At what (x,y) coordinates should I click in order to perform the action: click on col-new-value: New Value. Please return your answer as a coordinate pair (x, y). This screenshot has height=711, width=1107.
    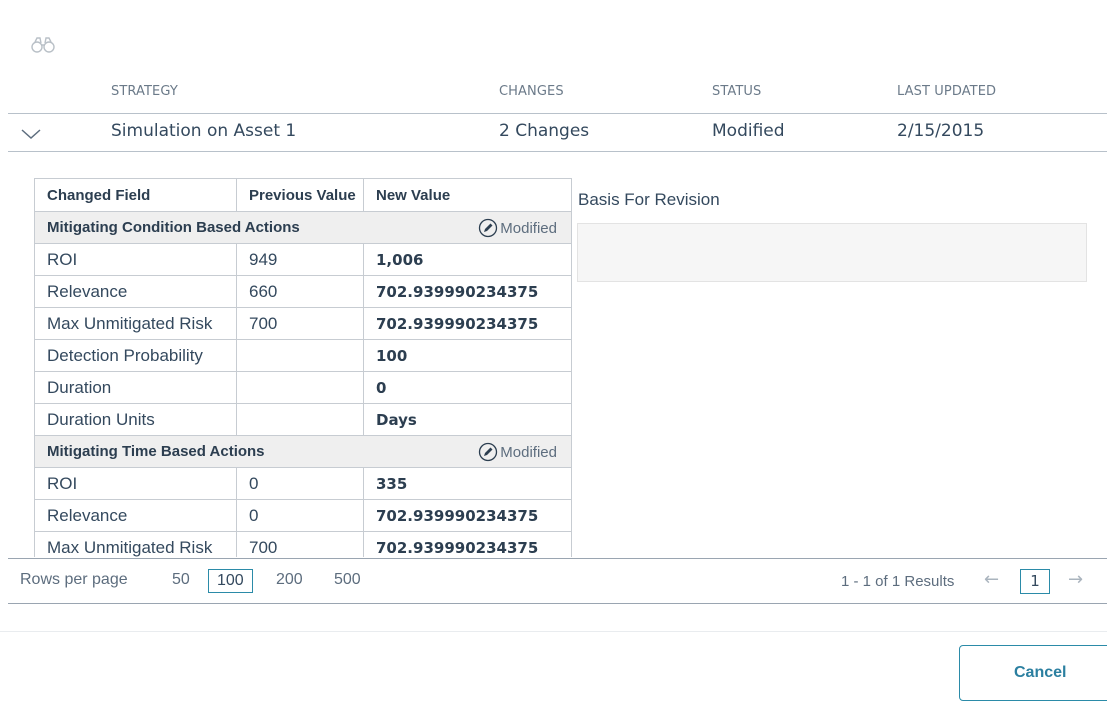
    Looking at the image, I should click on (467, 195).